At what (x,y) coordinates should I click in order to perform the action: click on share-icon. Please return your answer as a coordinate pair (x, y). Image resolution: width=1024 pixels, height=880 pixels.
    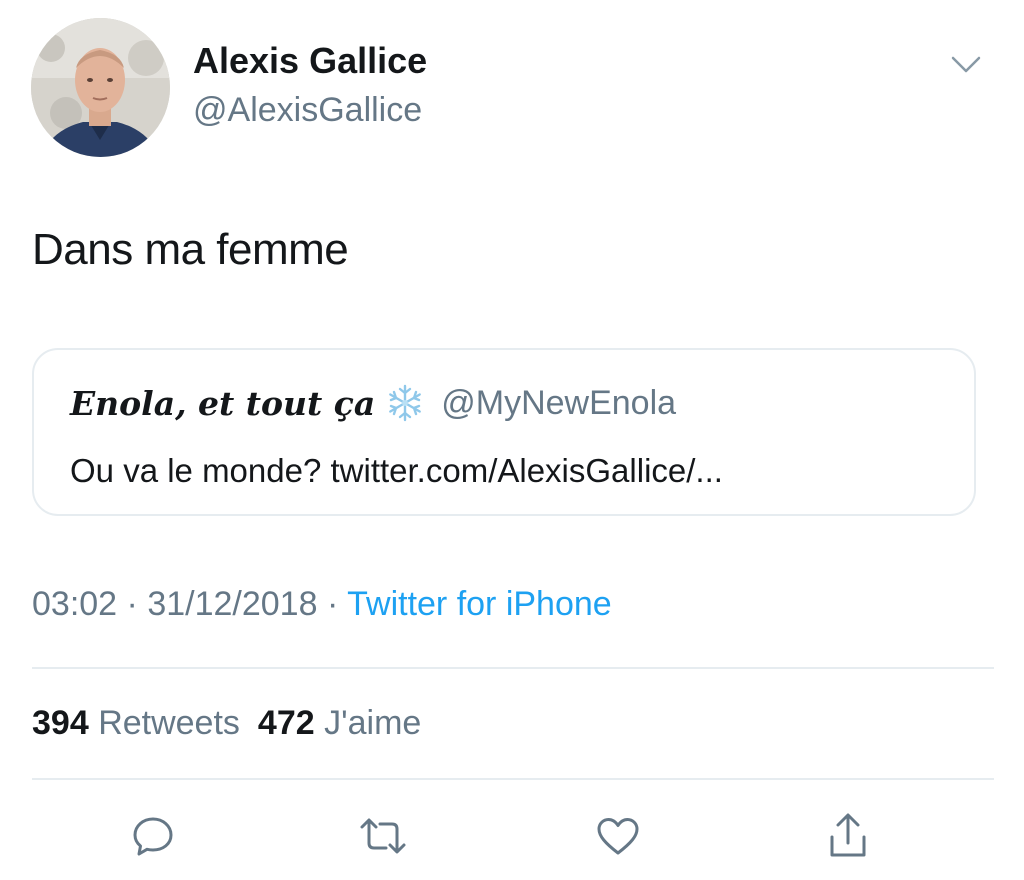
    Looking at the image, I should click on (848, 836).